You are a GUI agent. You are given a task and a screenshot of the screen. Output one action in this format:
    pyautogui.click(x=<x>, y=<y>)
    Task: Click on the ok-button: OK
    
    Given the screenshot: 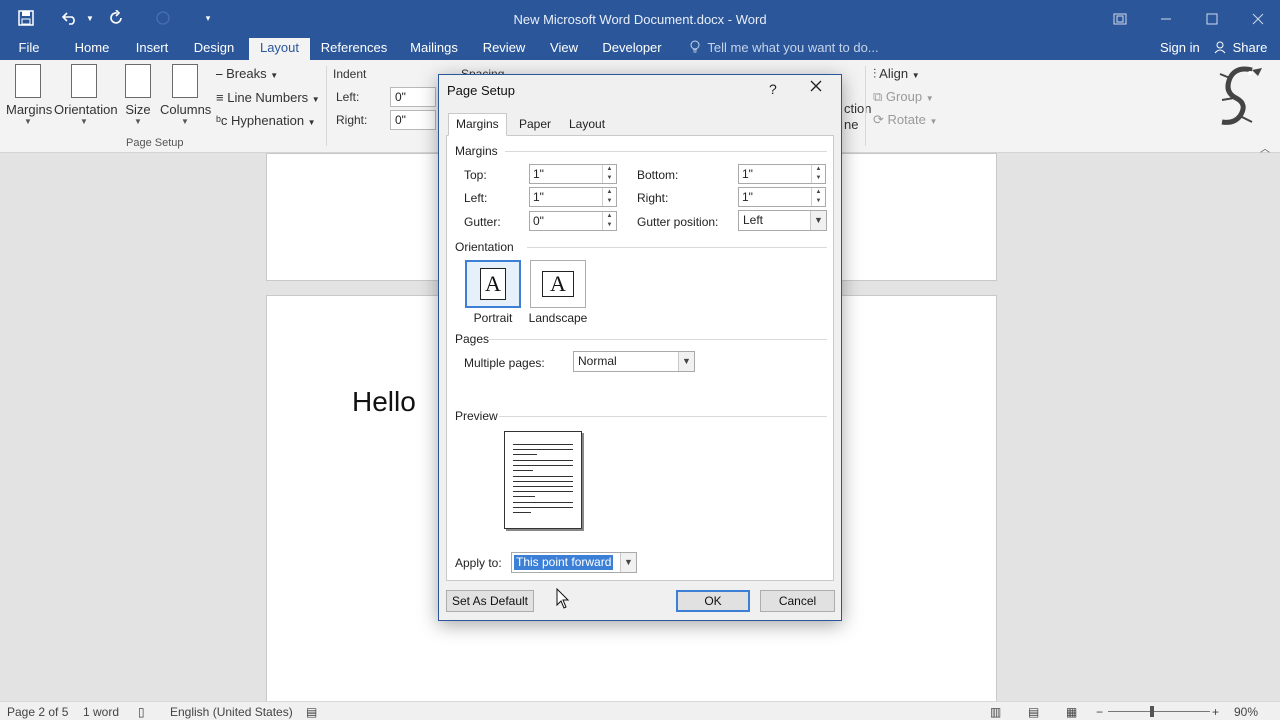 What is the action you would take?
    pyautogui.click(x=713, y=601)
    